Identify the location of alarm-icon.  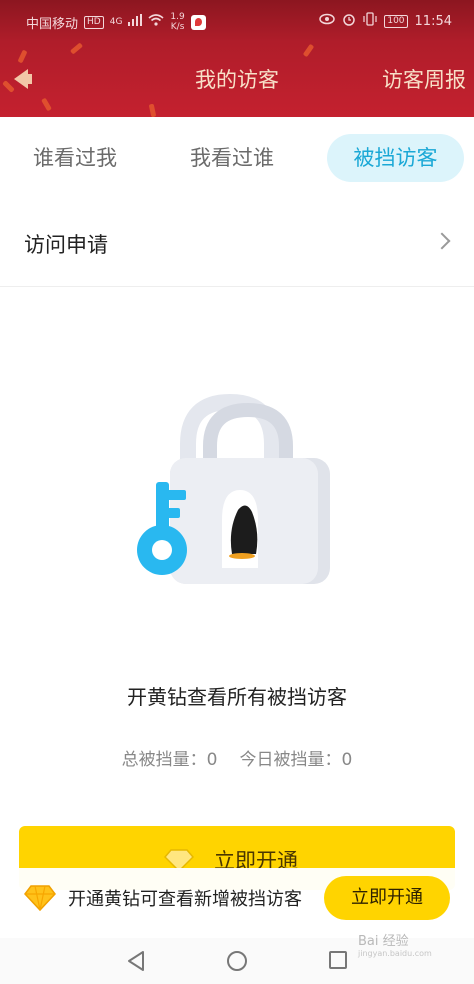
(349, 21).